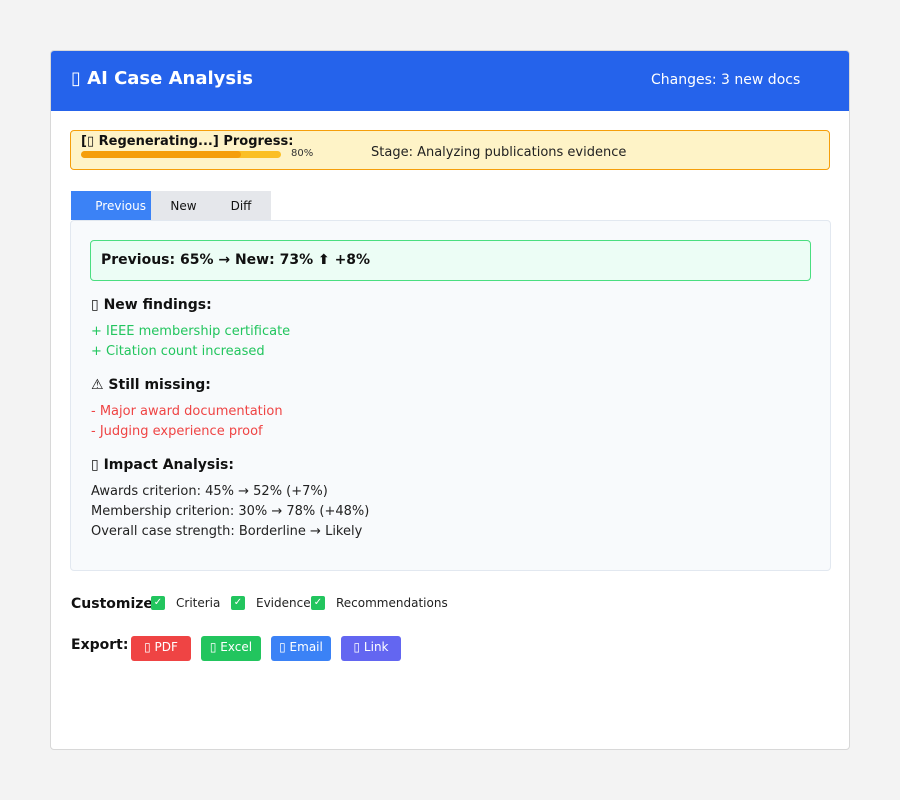 This screenshot has width=900, height=800. Describe the element at coordinates (371, 648) in the screenshot. I see `export-link-button: ▯ Link` at that location.